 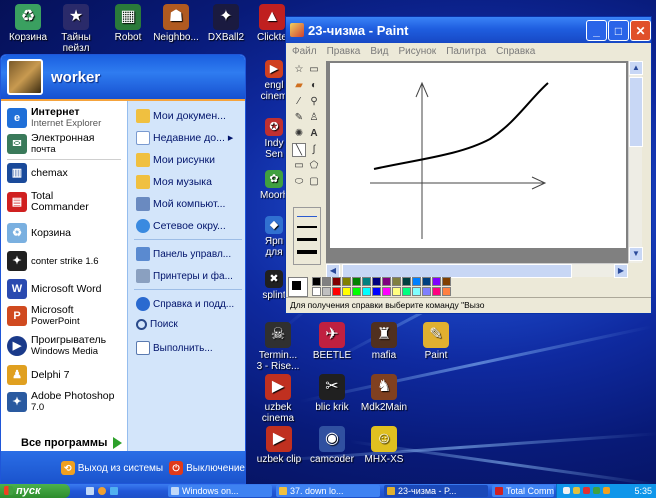 I want to click on desktop-icon-splinter: ✖ splint, so click(x=274, y=285).